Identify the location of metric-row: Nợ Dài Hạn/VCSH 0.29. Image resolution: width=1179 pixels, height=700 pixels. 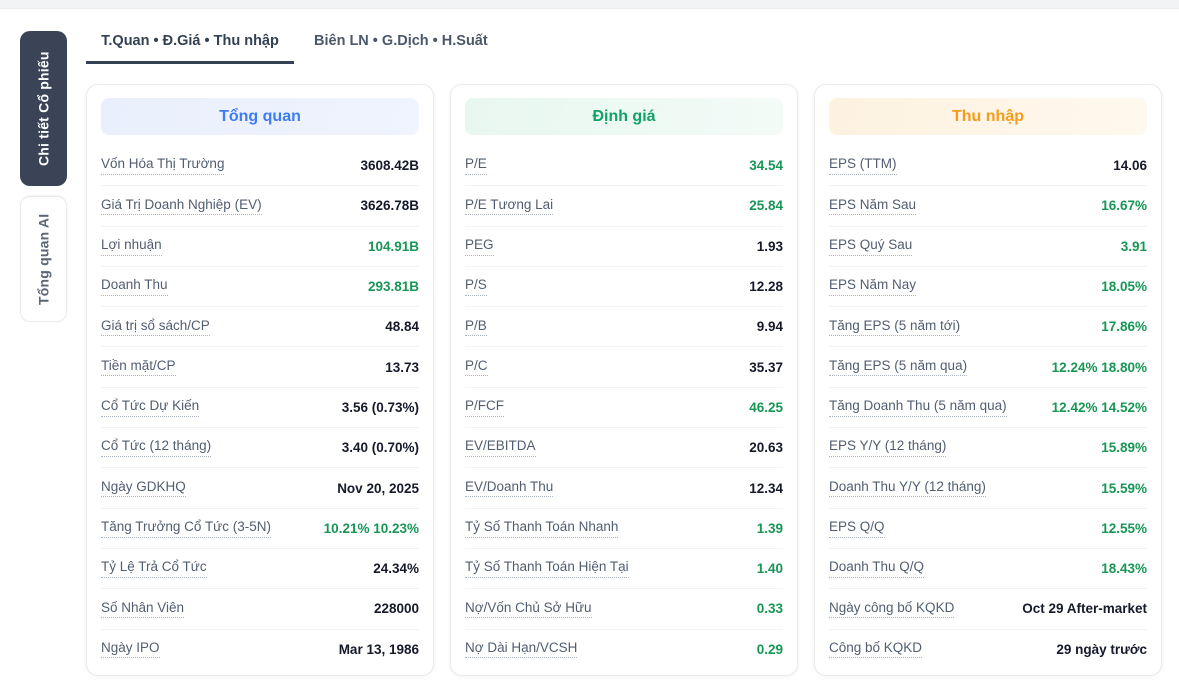
(624, 649).